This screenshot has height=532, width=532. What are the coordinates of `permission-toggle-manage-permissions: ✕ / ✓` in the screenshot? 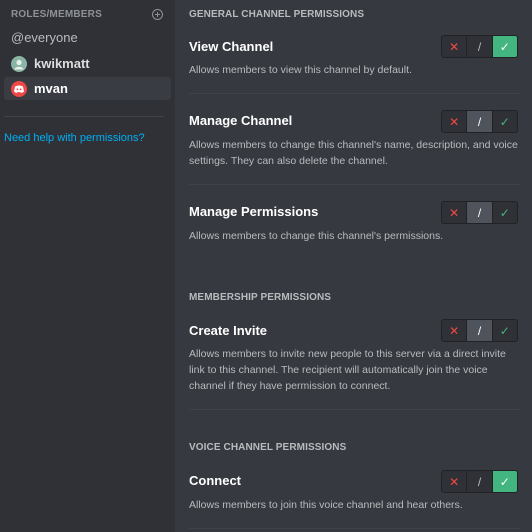 It's located at (479, 212).